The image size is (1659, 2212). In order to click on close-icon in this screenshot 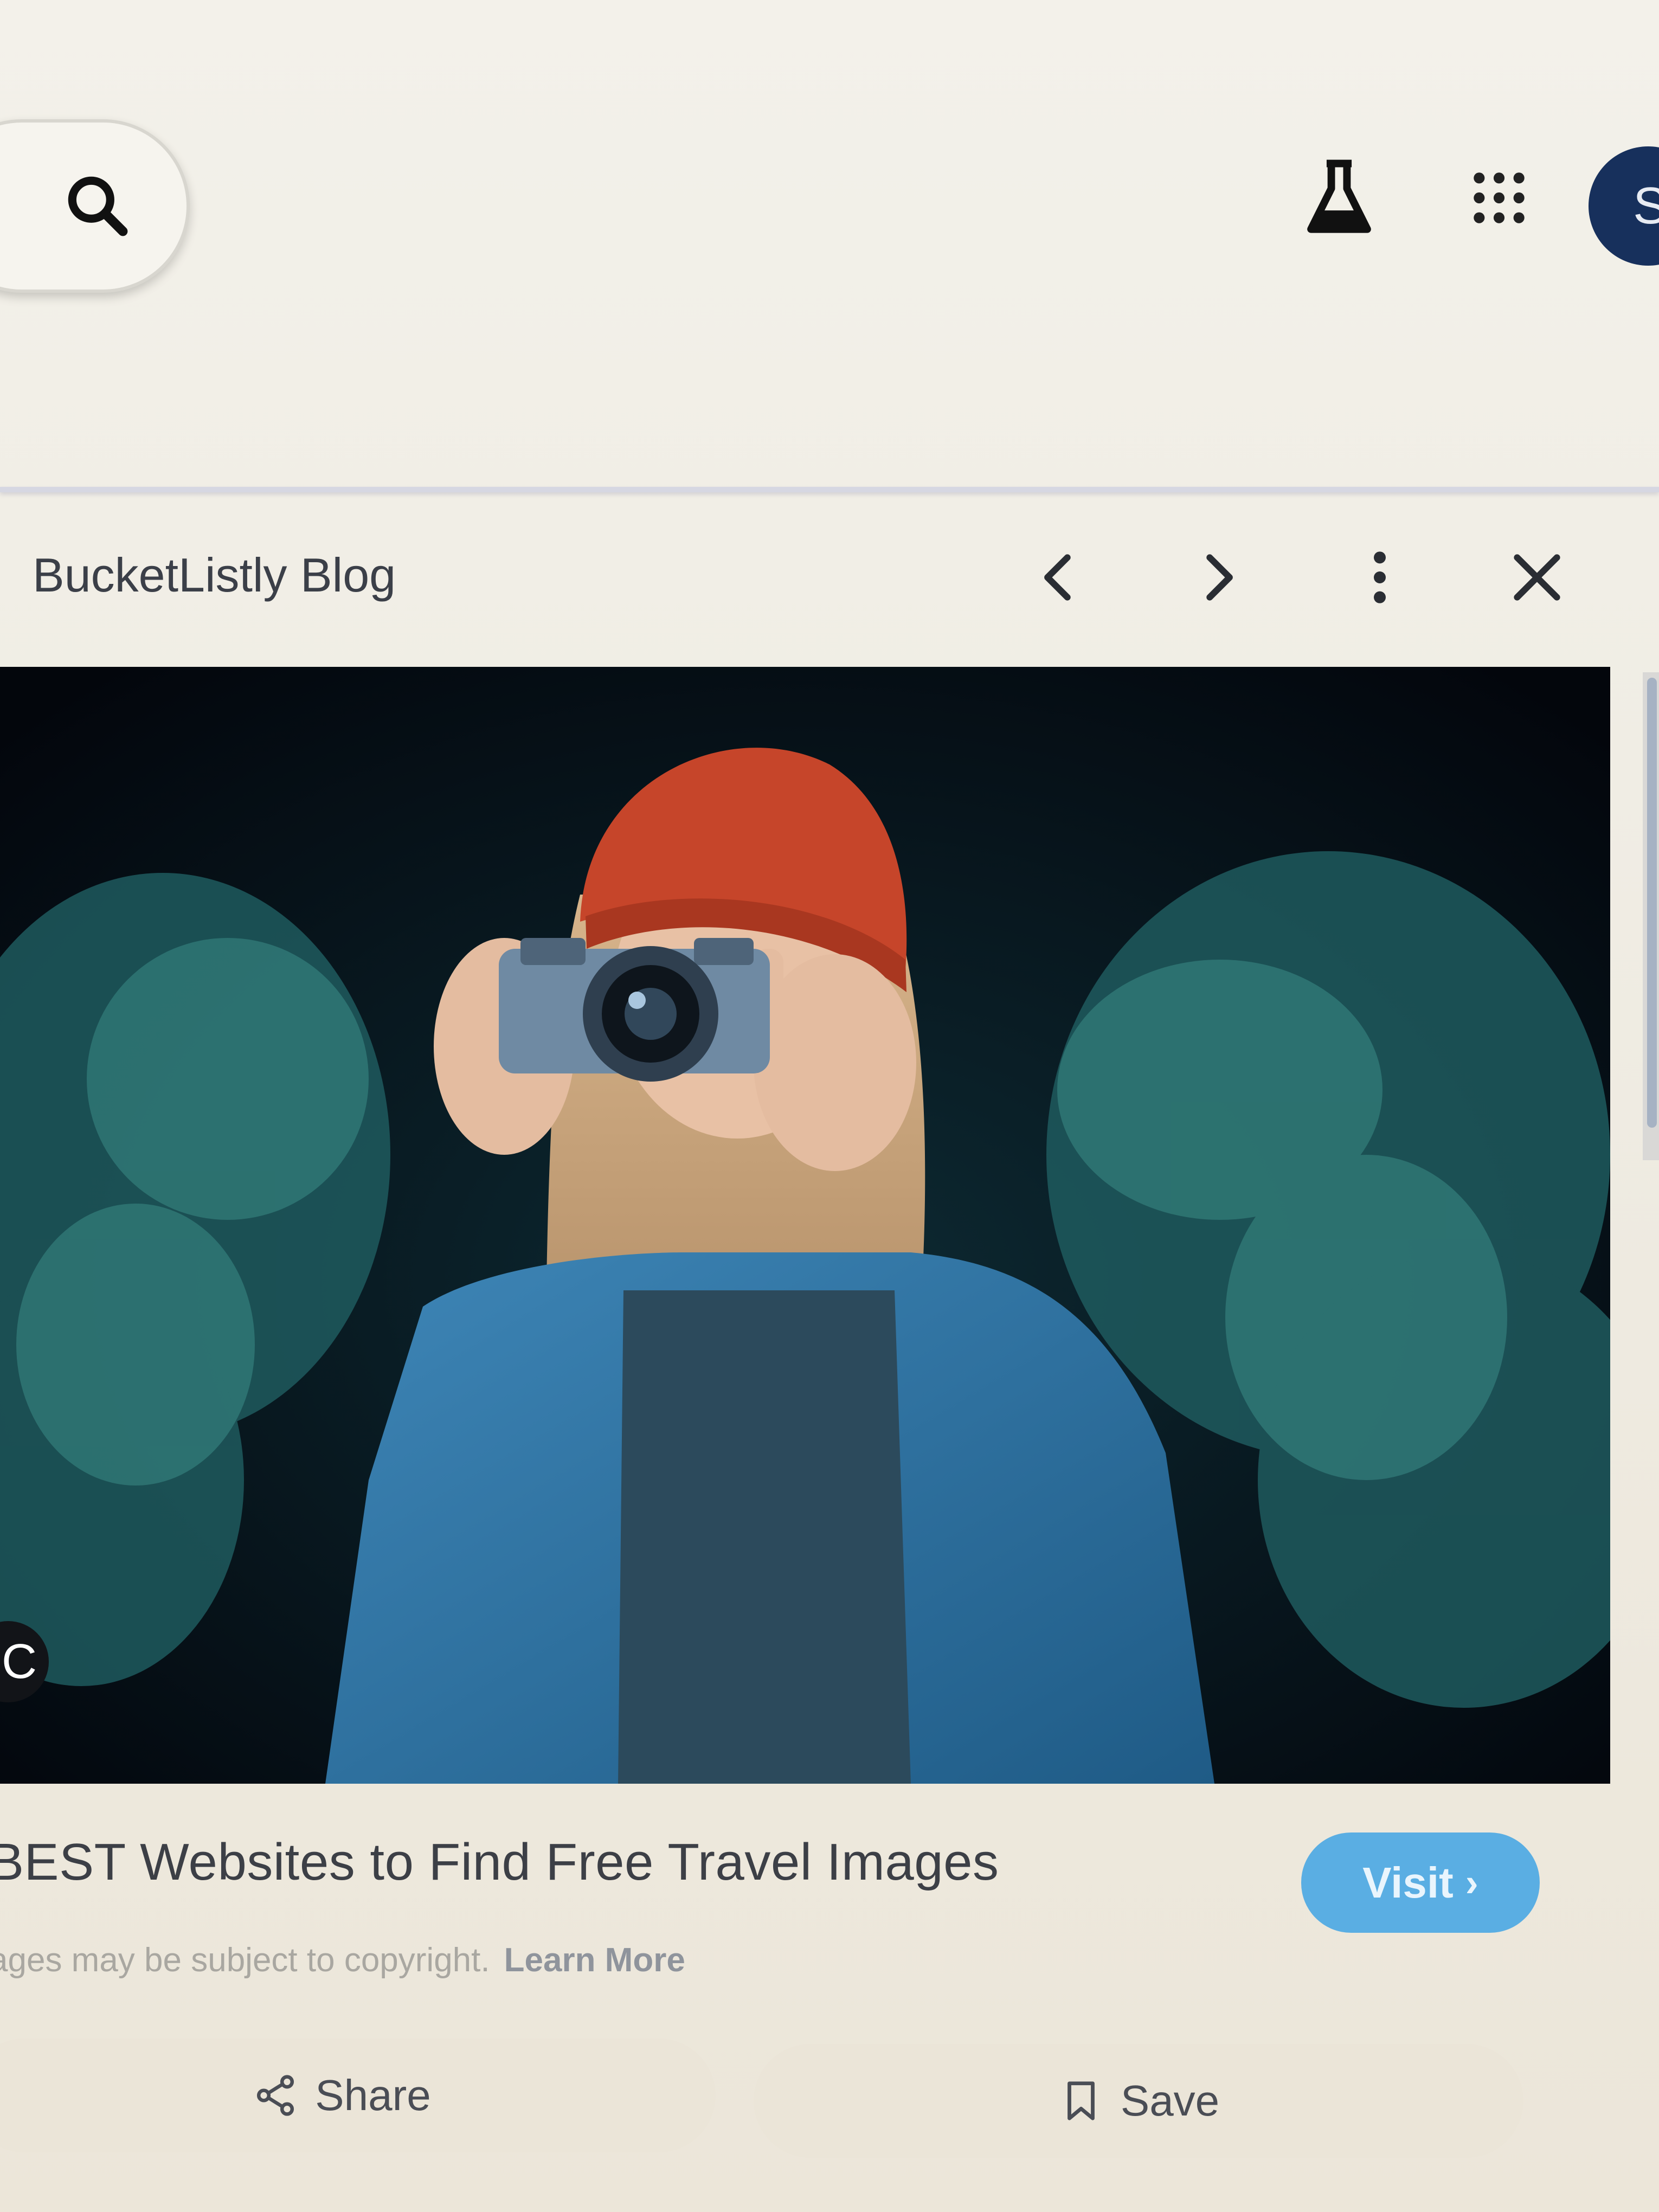, I will do `click(1537, 577)`.